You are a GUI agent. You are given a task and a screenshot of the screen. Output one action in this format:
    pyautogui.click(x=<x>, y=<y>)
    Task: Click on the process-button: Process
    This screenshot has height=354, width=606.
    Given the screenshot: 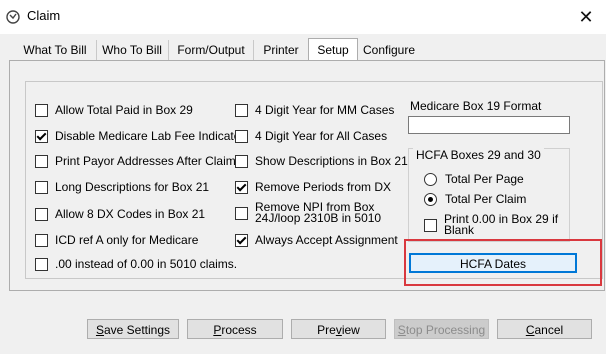 What is the action you would take?
    pyautogui.click(x=235, y=329)
    